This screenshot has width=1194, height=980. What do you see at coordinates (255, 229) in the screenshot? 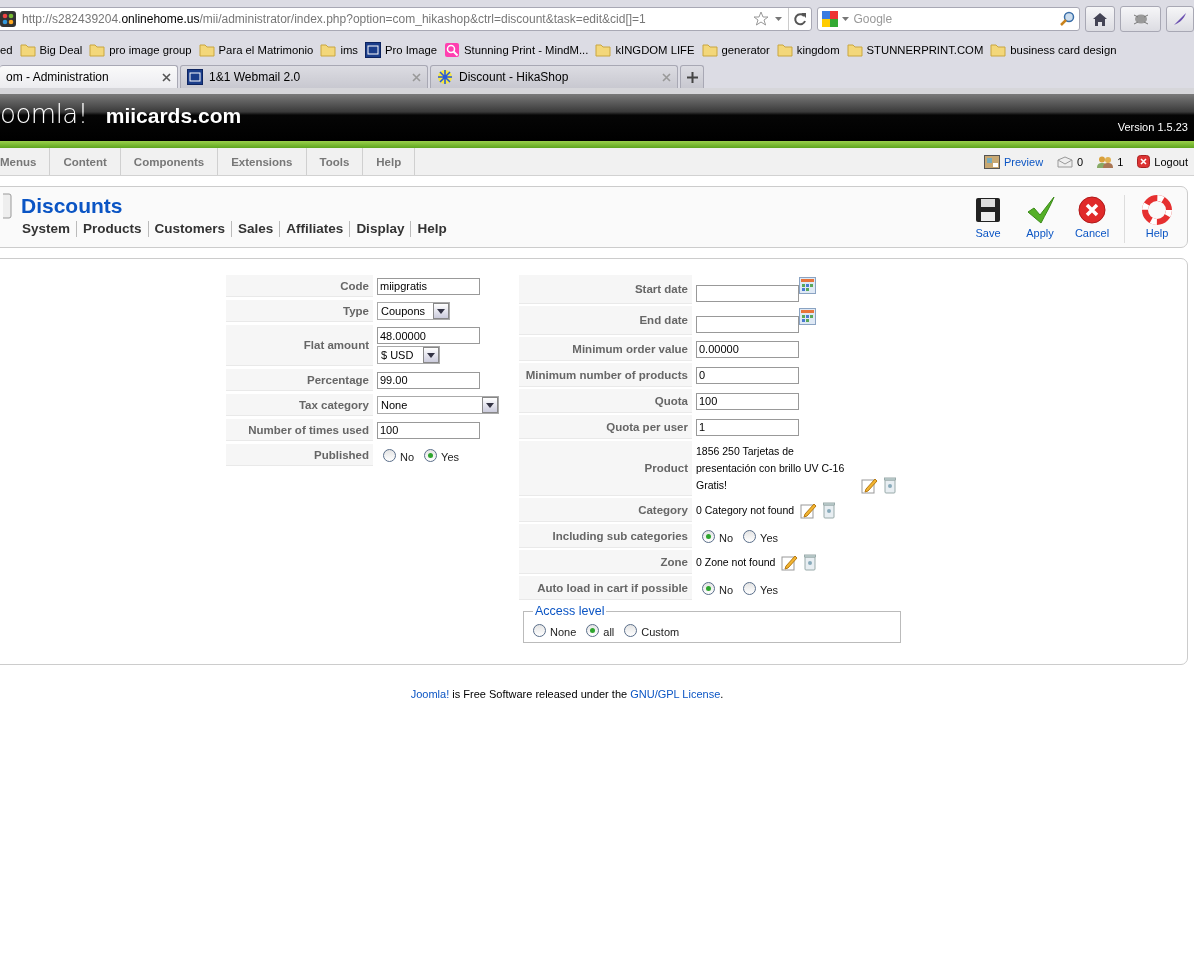
I see `submenu-link: Sales` at bounding box center [255, 229].